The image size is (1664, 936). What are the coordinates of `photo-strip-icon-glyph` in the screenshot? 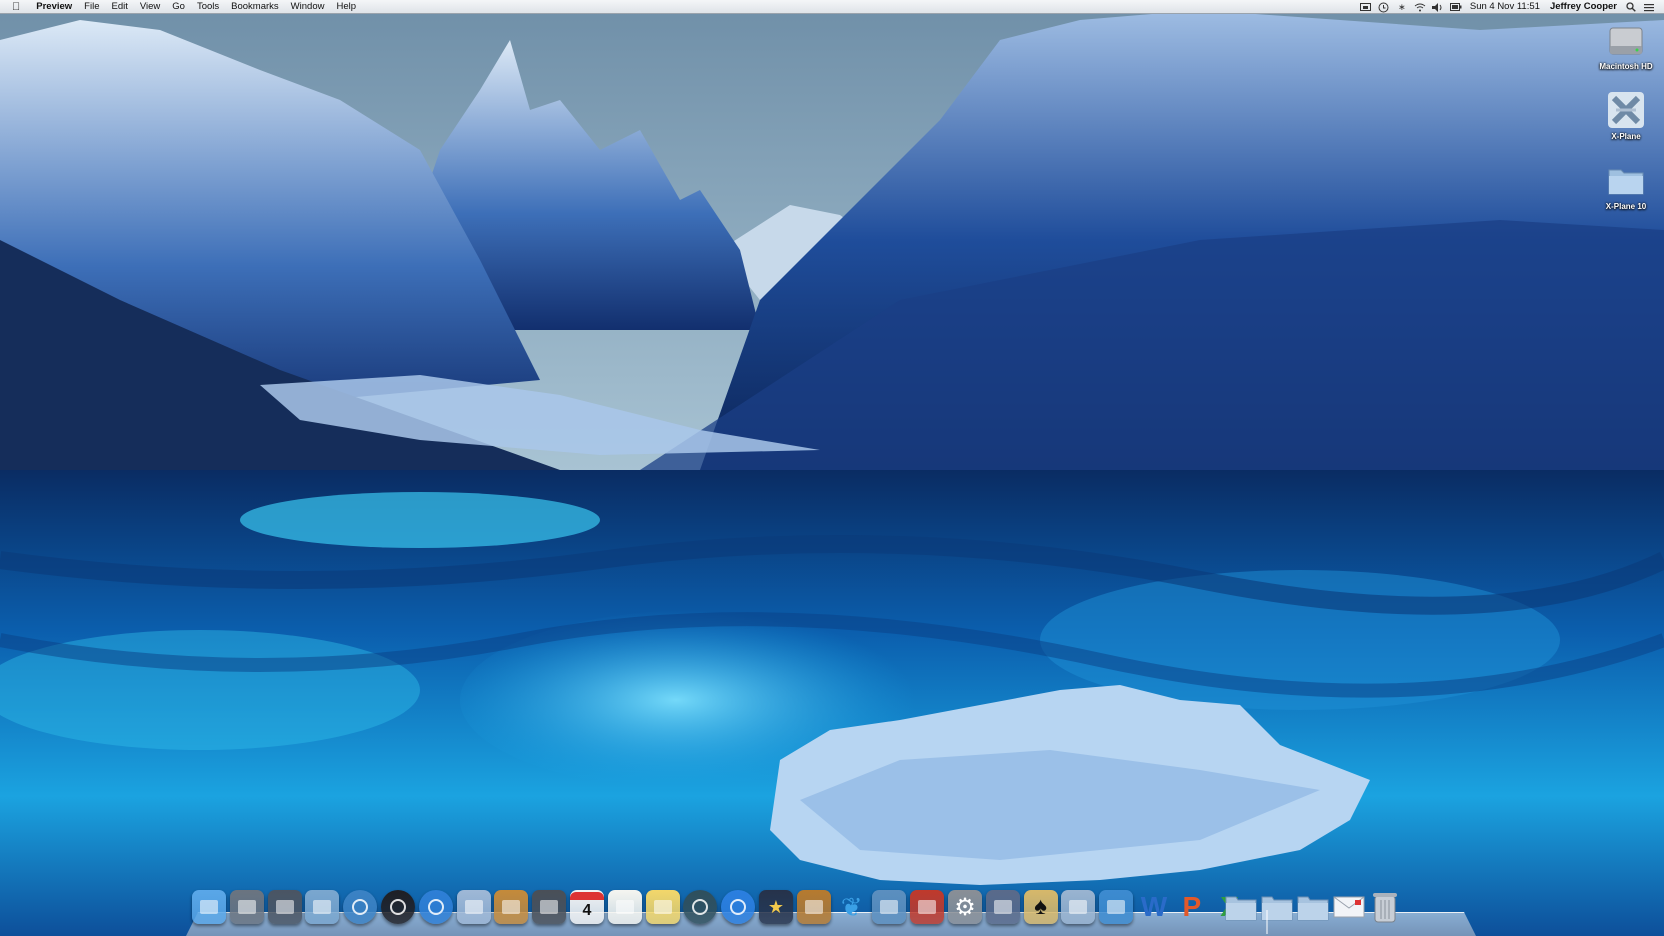 It's located at (927, 907).